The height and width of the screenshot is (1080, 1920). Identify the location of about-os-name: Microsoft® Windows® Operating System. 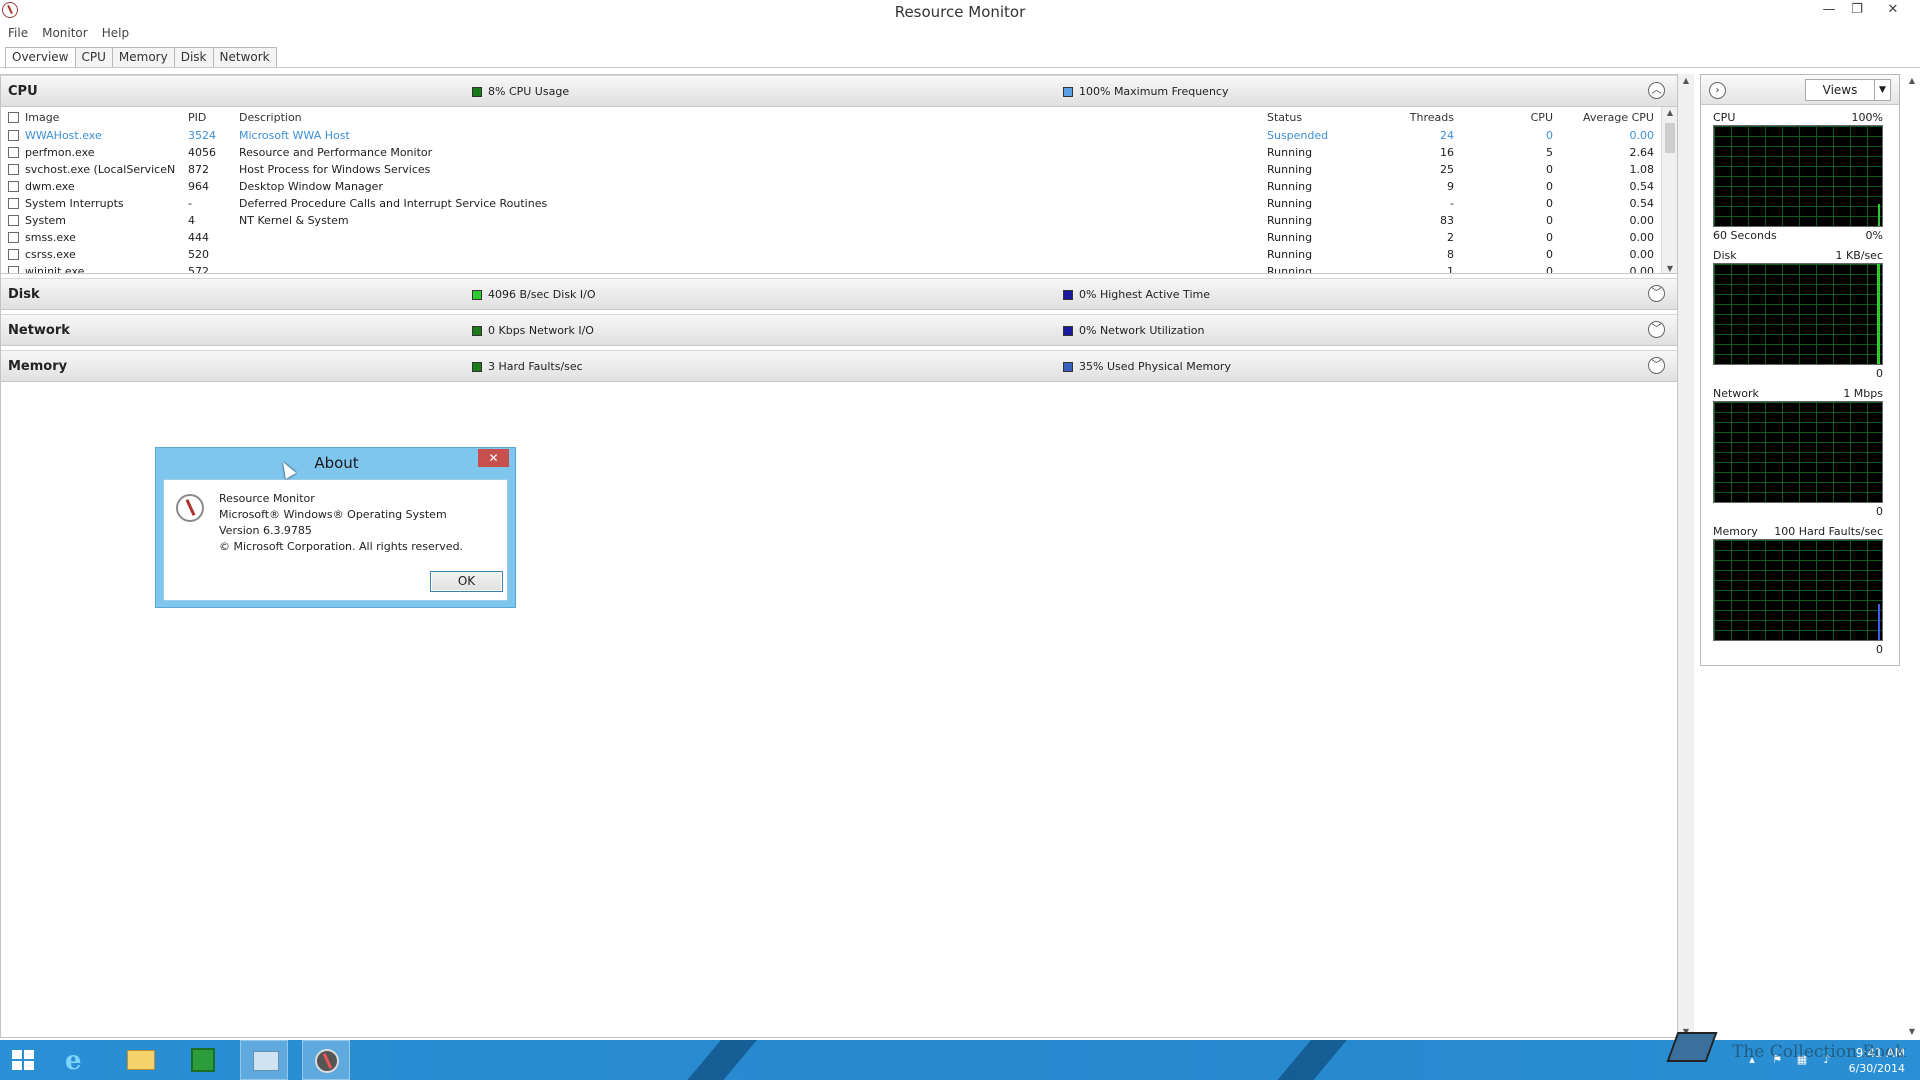
(333, 514).